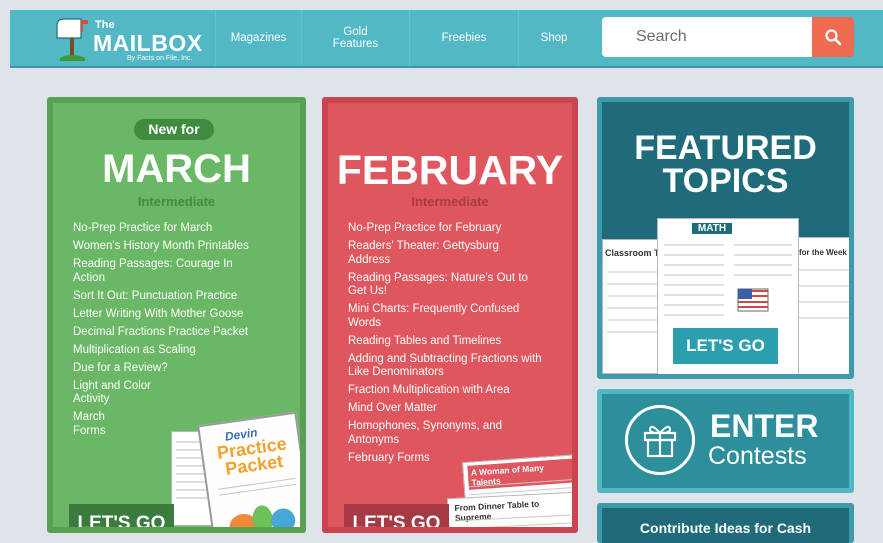 The image size is (883, 543). Describe the element at coordinates (445, 433) in the screenshot. I see `february-link: Homophones, Synonyms, and Antonyms` at that location.